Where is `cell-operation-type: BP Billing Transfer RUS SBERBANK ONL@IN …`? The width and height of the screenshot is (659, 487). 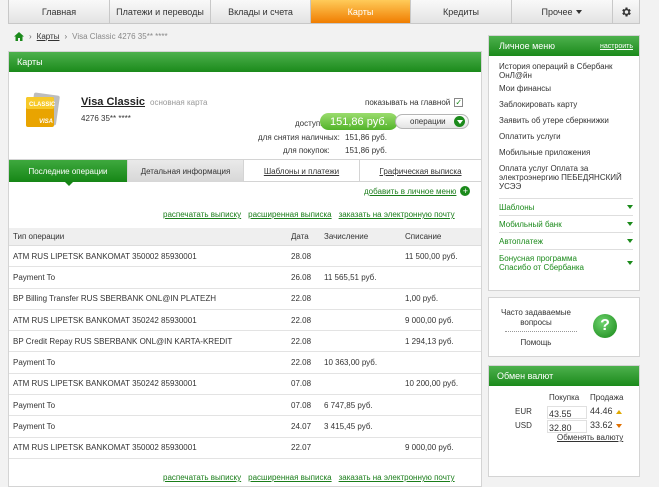
cell-operation-type: BP Billing Transfer RUS SBERBANK ONL@IN … is located at coordinates (114, 299).